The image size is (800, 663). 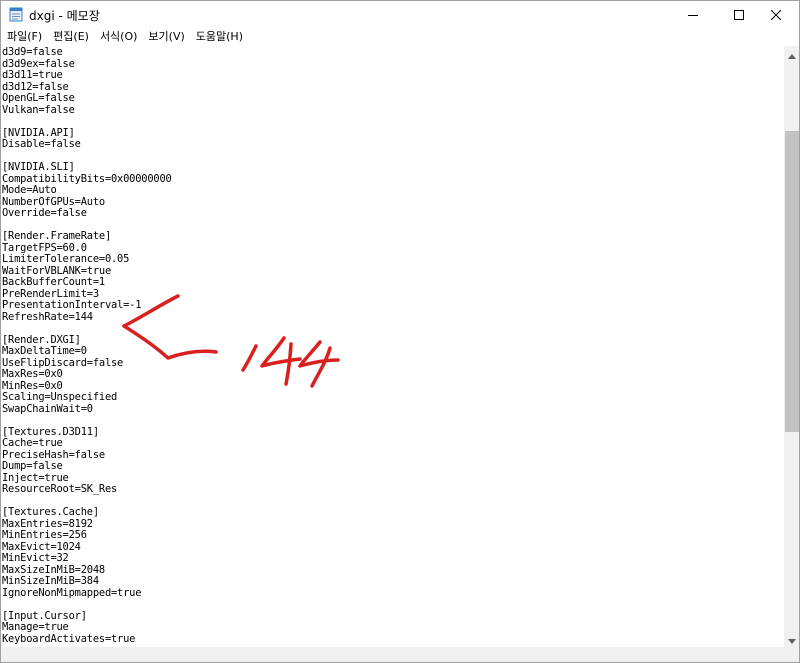 I want to click on text-line: IgnoreNonMipmapped=true, so click(x=72, y=592).